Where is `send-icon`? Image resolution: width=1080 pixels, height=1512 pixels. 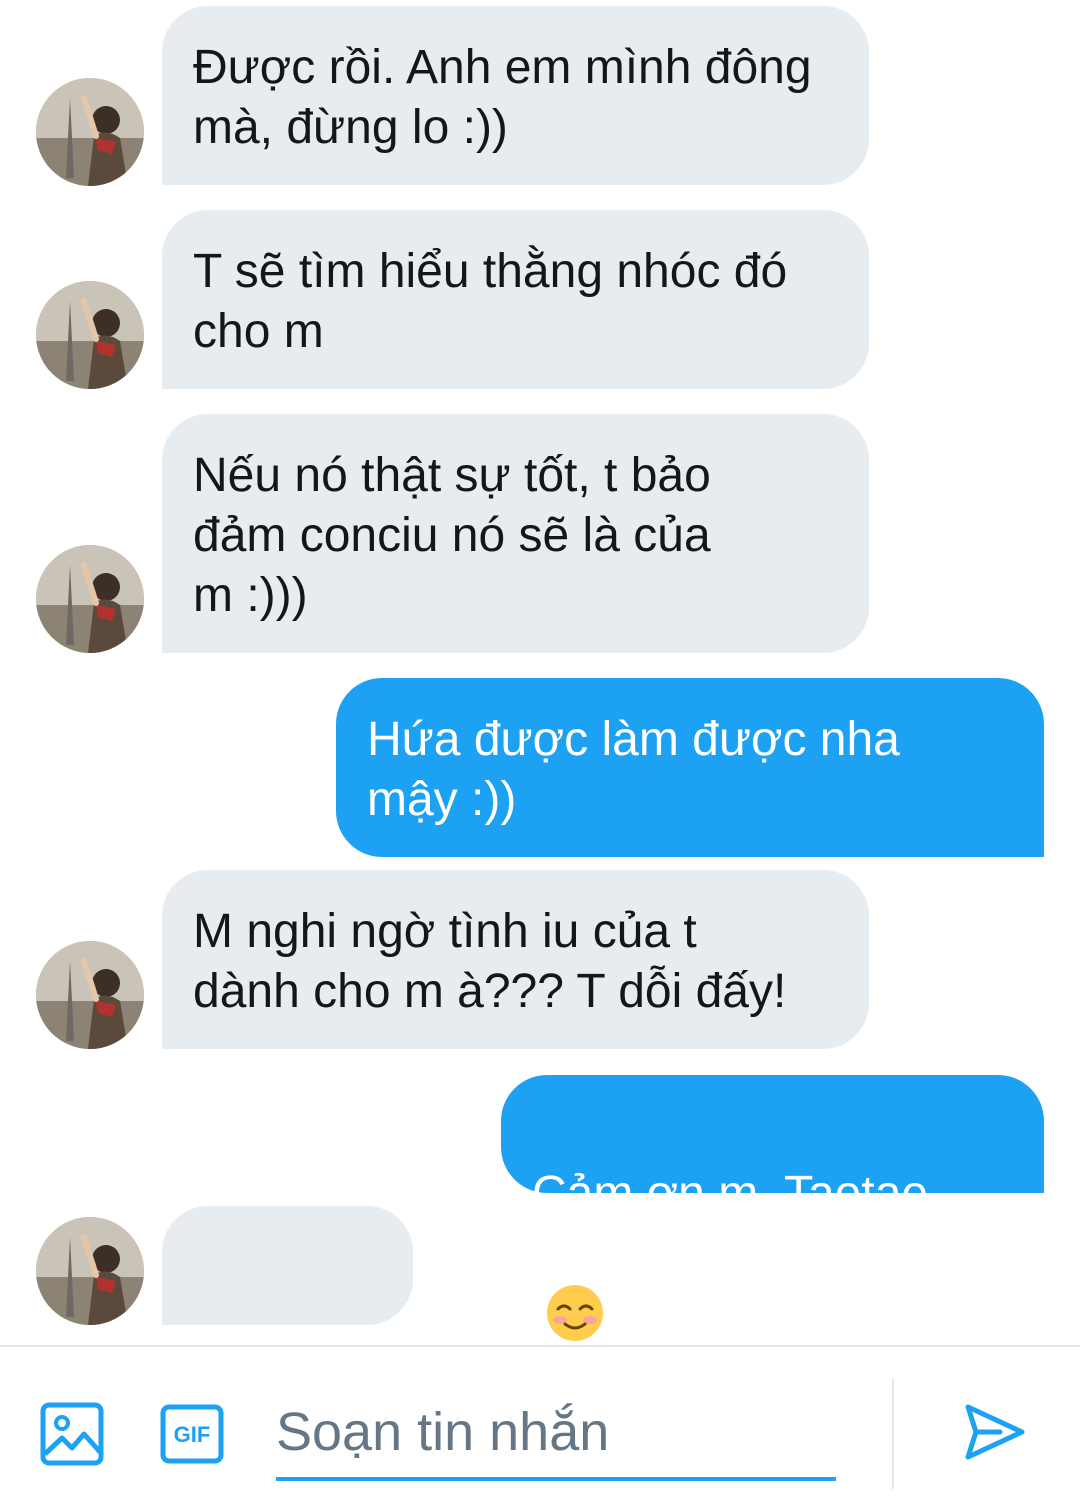
send-icon is located at coordinates (995, 1432).